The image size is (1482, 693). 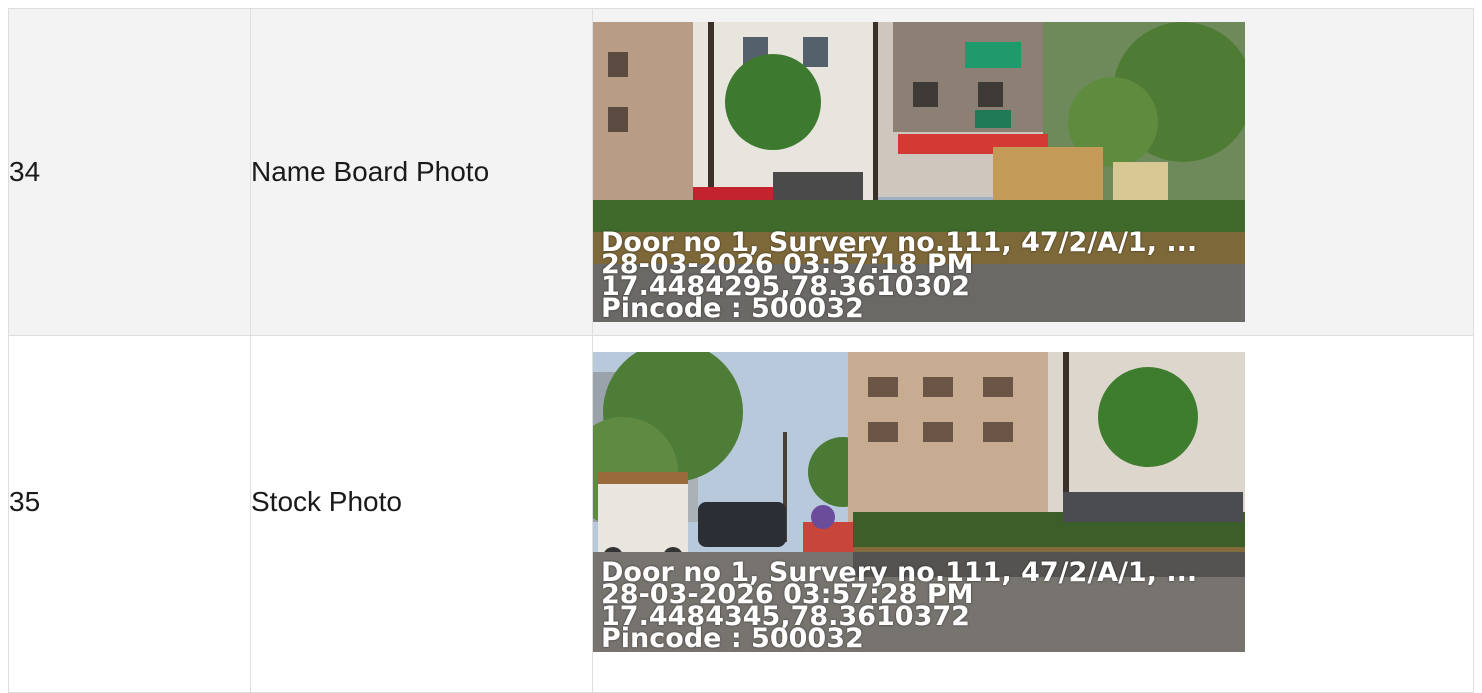 I want to click on mens-pg-sign, so click(x=993, y=55).